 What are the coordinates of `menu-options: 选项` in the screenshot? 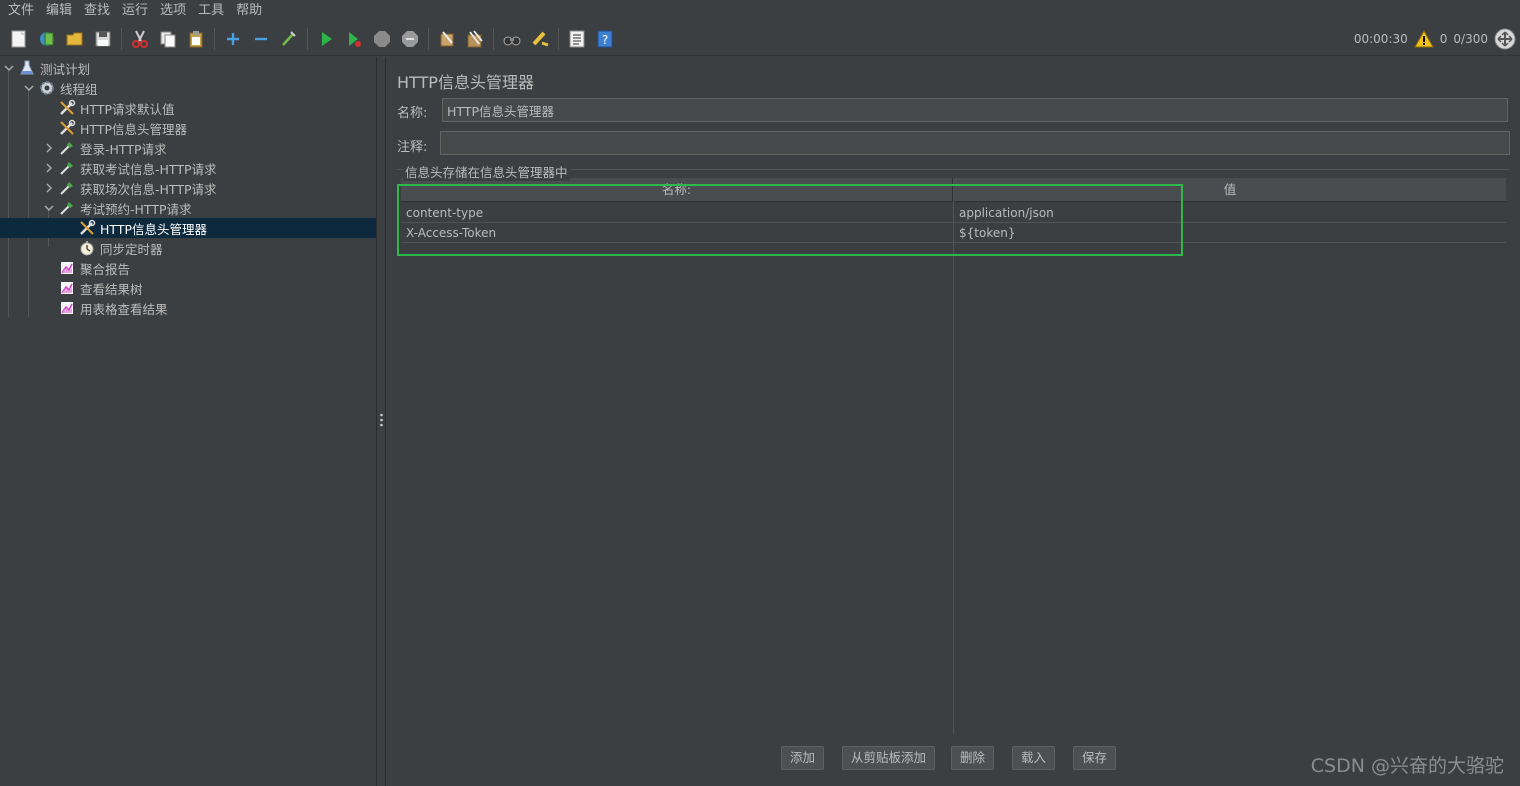 It's located at (173, 11).